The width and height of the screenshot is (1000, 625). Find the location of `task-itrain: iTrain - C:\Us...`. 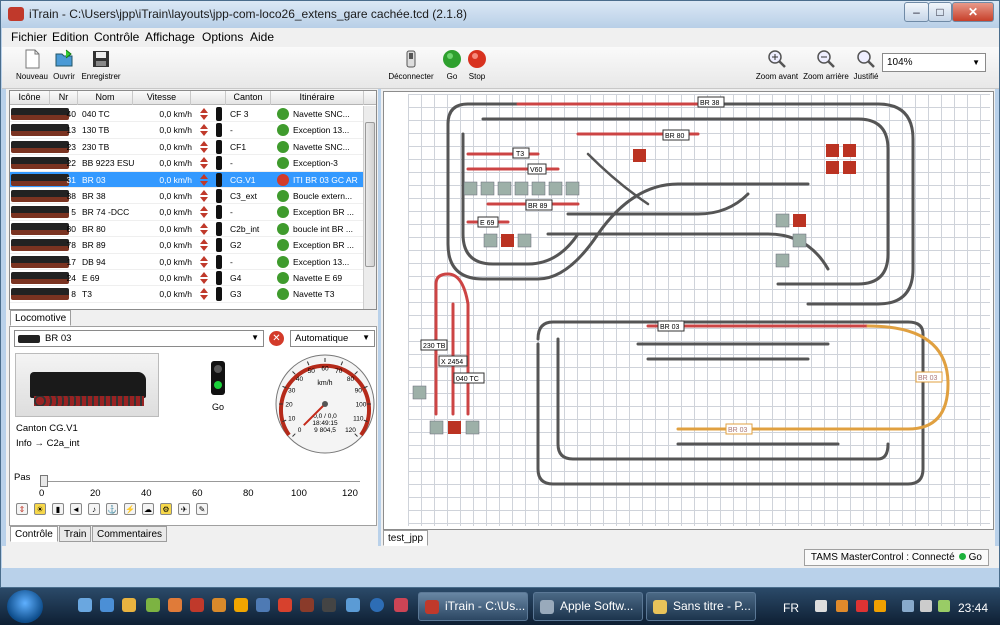

task-itrain: iTrain - C:\Us... is located at coordinates (473, 606).